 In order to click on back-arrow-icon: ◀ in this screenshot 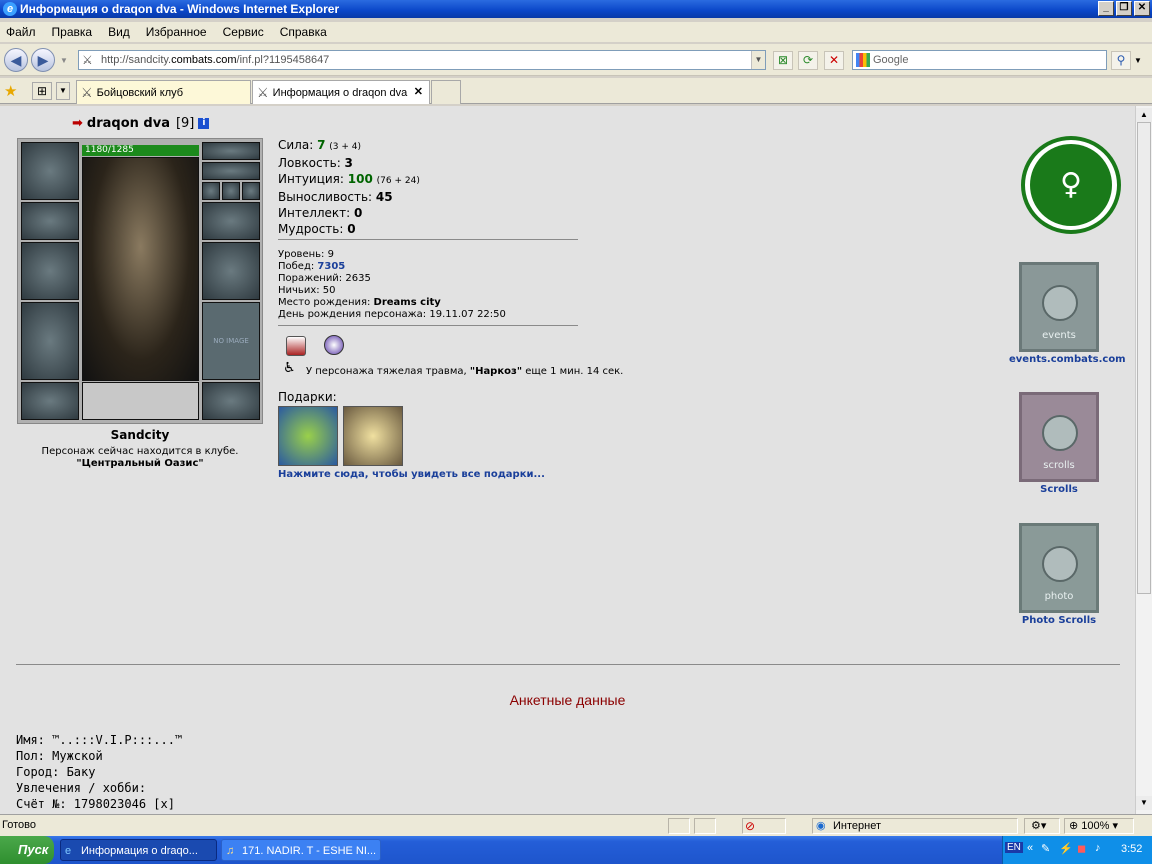, I will do `click(16, 60)`.